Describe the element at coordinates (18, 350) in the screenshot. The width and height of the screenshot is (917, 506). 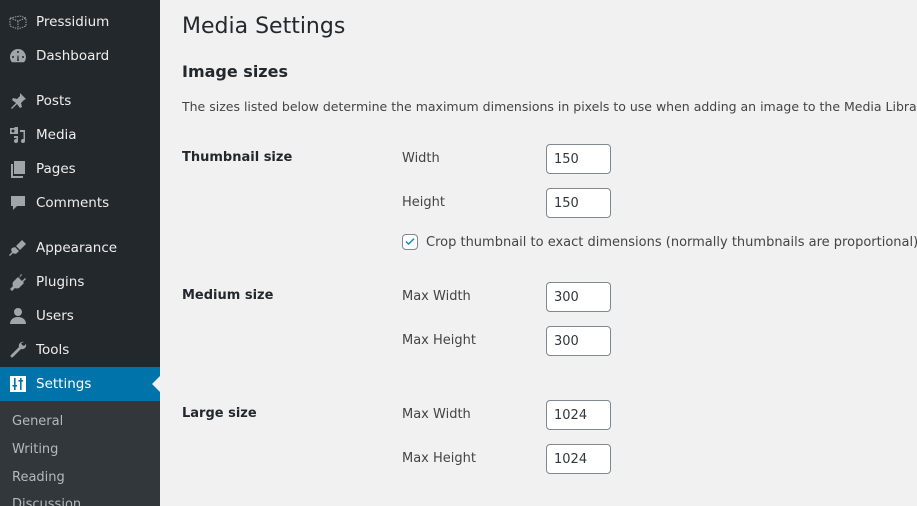
I see `wrench-icon` at that location.